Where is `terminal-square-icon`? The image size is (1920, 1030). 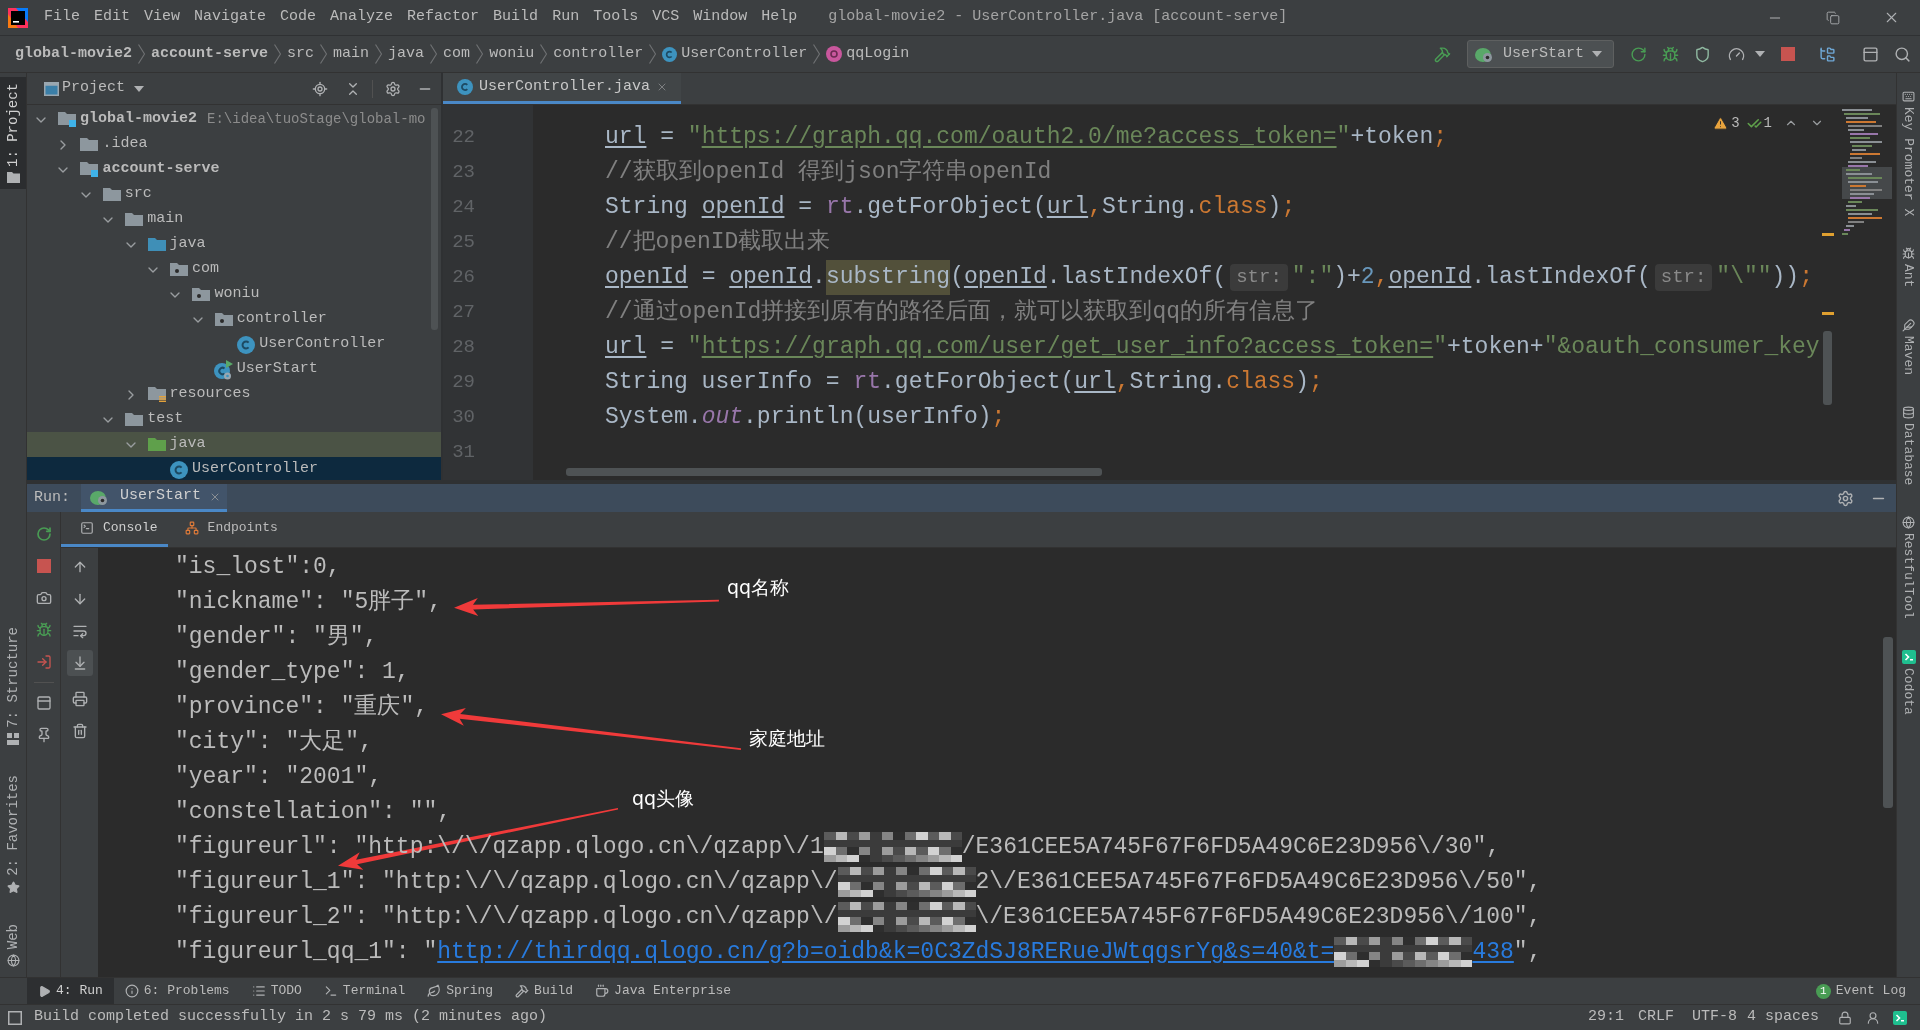 terminal-square-icon is located at coordinates (1900, 1017).